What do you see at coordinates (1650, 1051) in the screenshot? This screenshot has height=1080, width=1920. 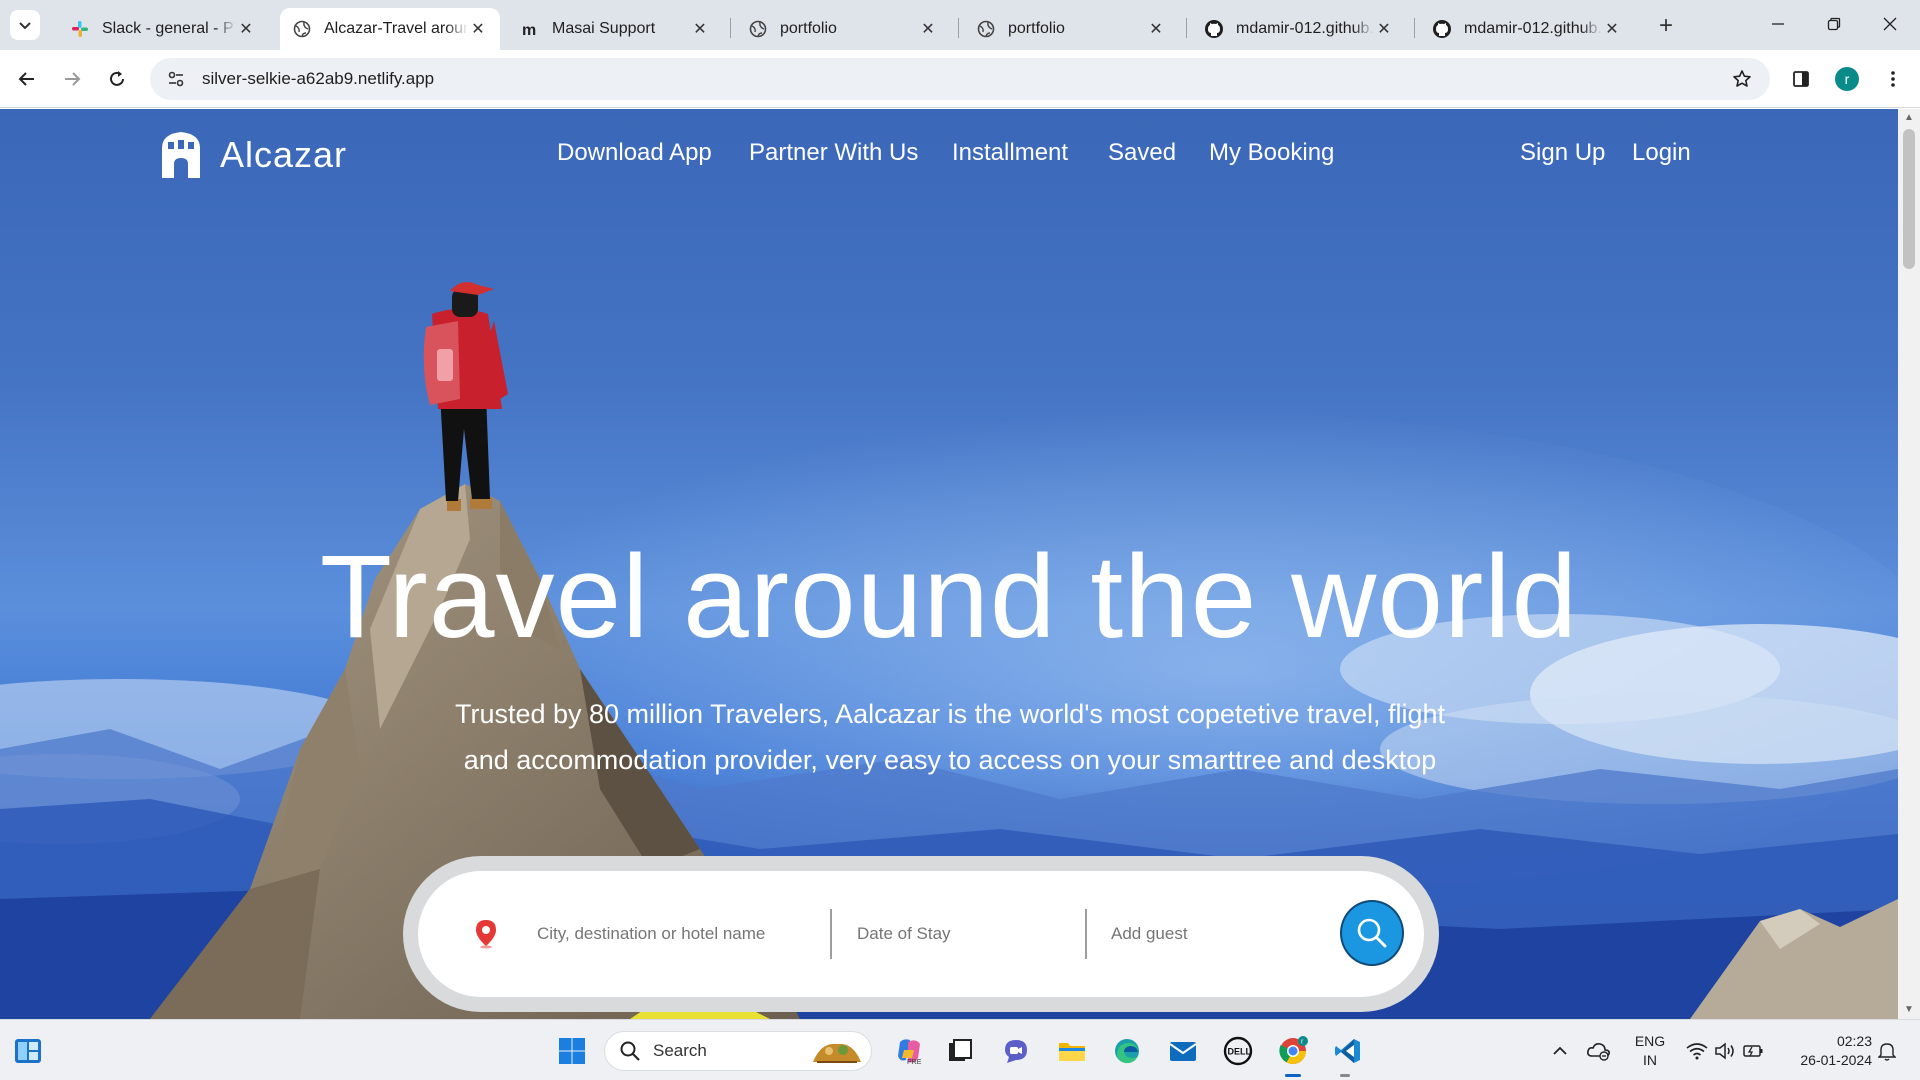 I see `language-indicator: ENG IN` at bounding box center [1650, 1051].